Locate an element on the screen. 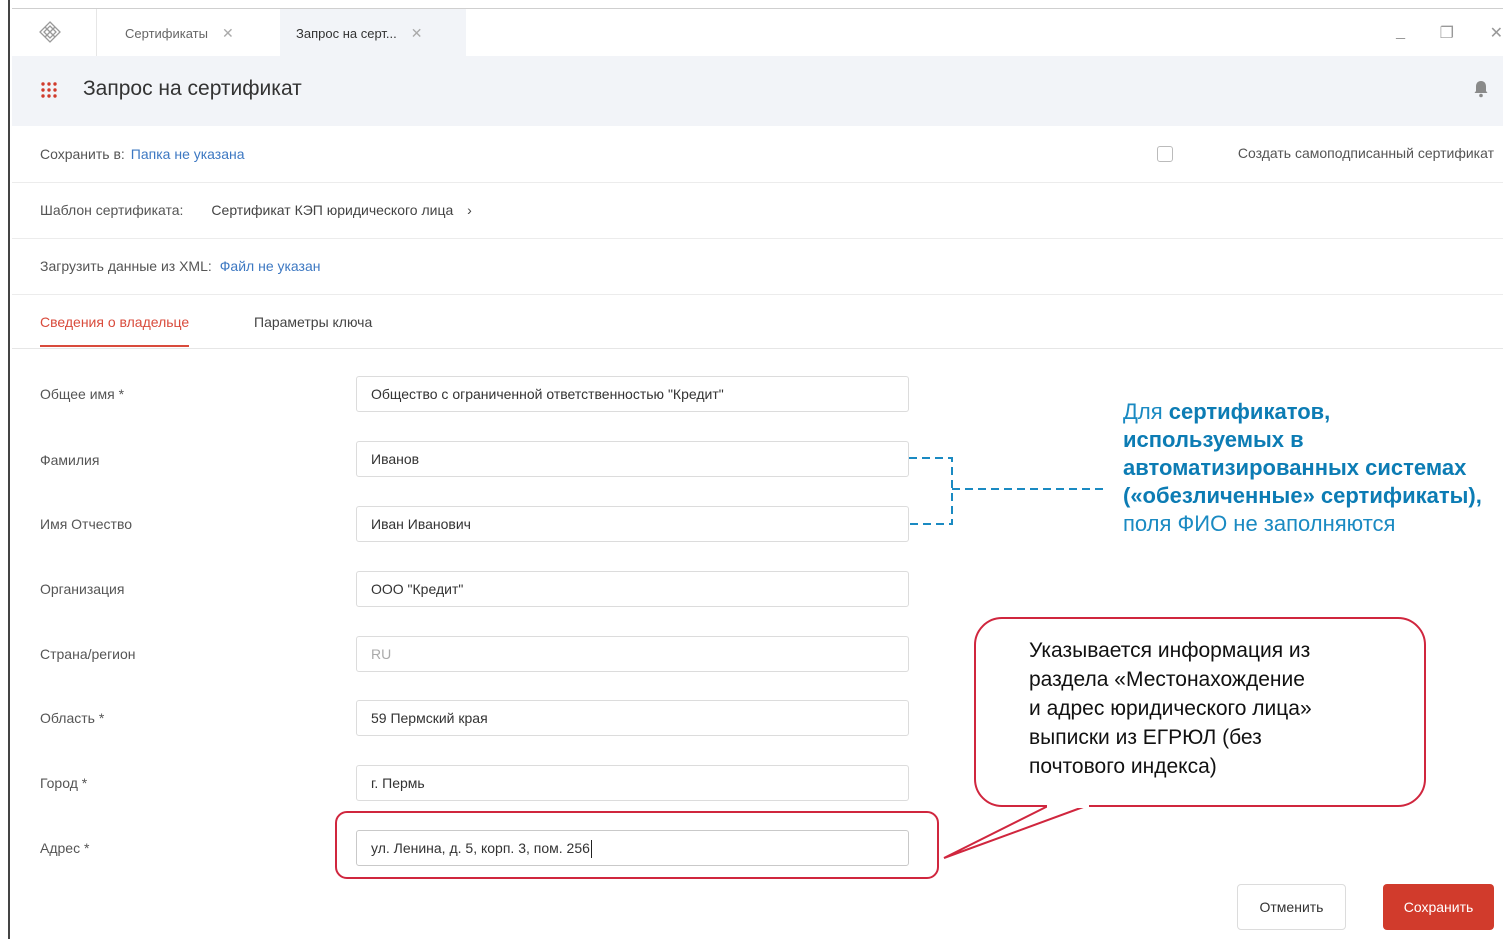 This screenshot has height=939, width=1503. fio-bracket is located at coordinates (931, 491).